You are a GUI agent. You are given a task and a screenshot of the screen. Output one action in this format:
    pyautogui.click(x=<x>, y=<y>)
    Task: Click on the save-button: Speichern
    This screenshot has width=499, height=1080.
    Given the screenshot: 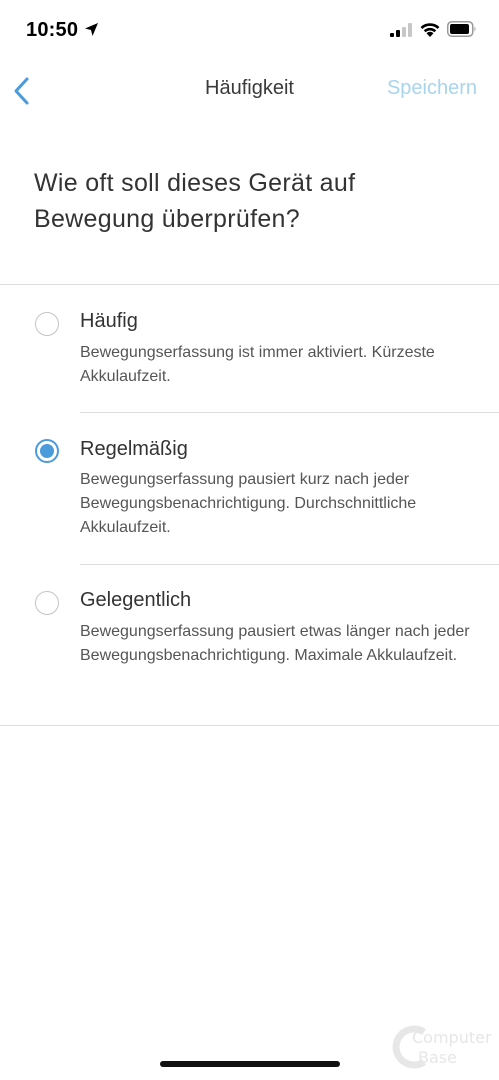 What is the action you would take?
    pyautogui.click(x=432, y=88)
    